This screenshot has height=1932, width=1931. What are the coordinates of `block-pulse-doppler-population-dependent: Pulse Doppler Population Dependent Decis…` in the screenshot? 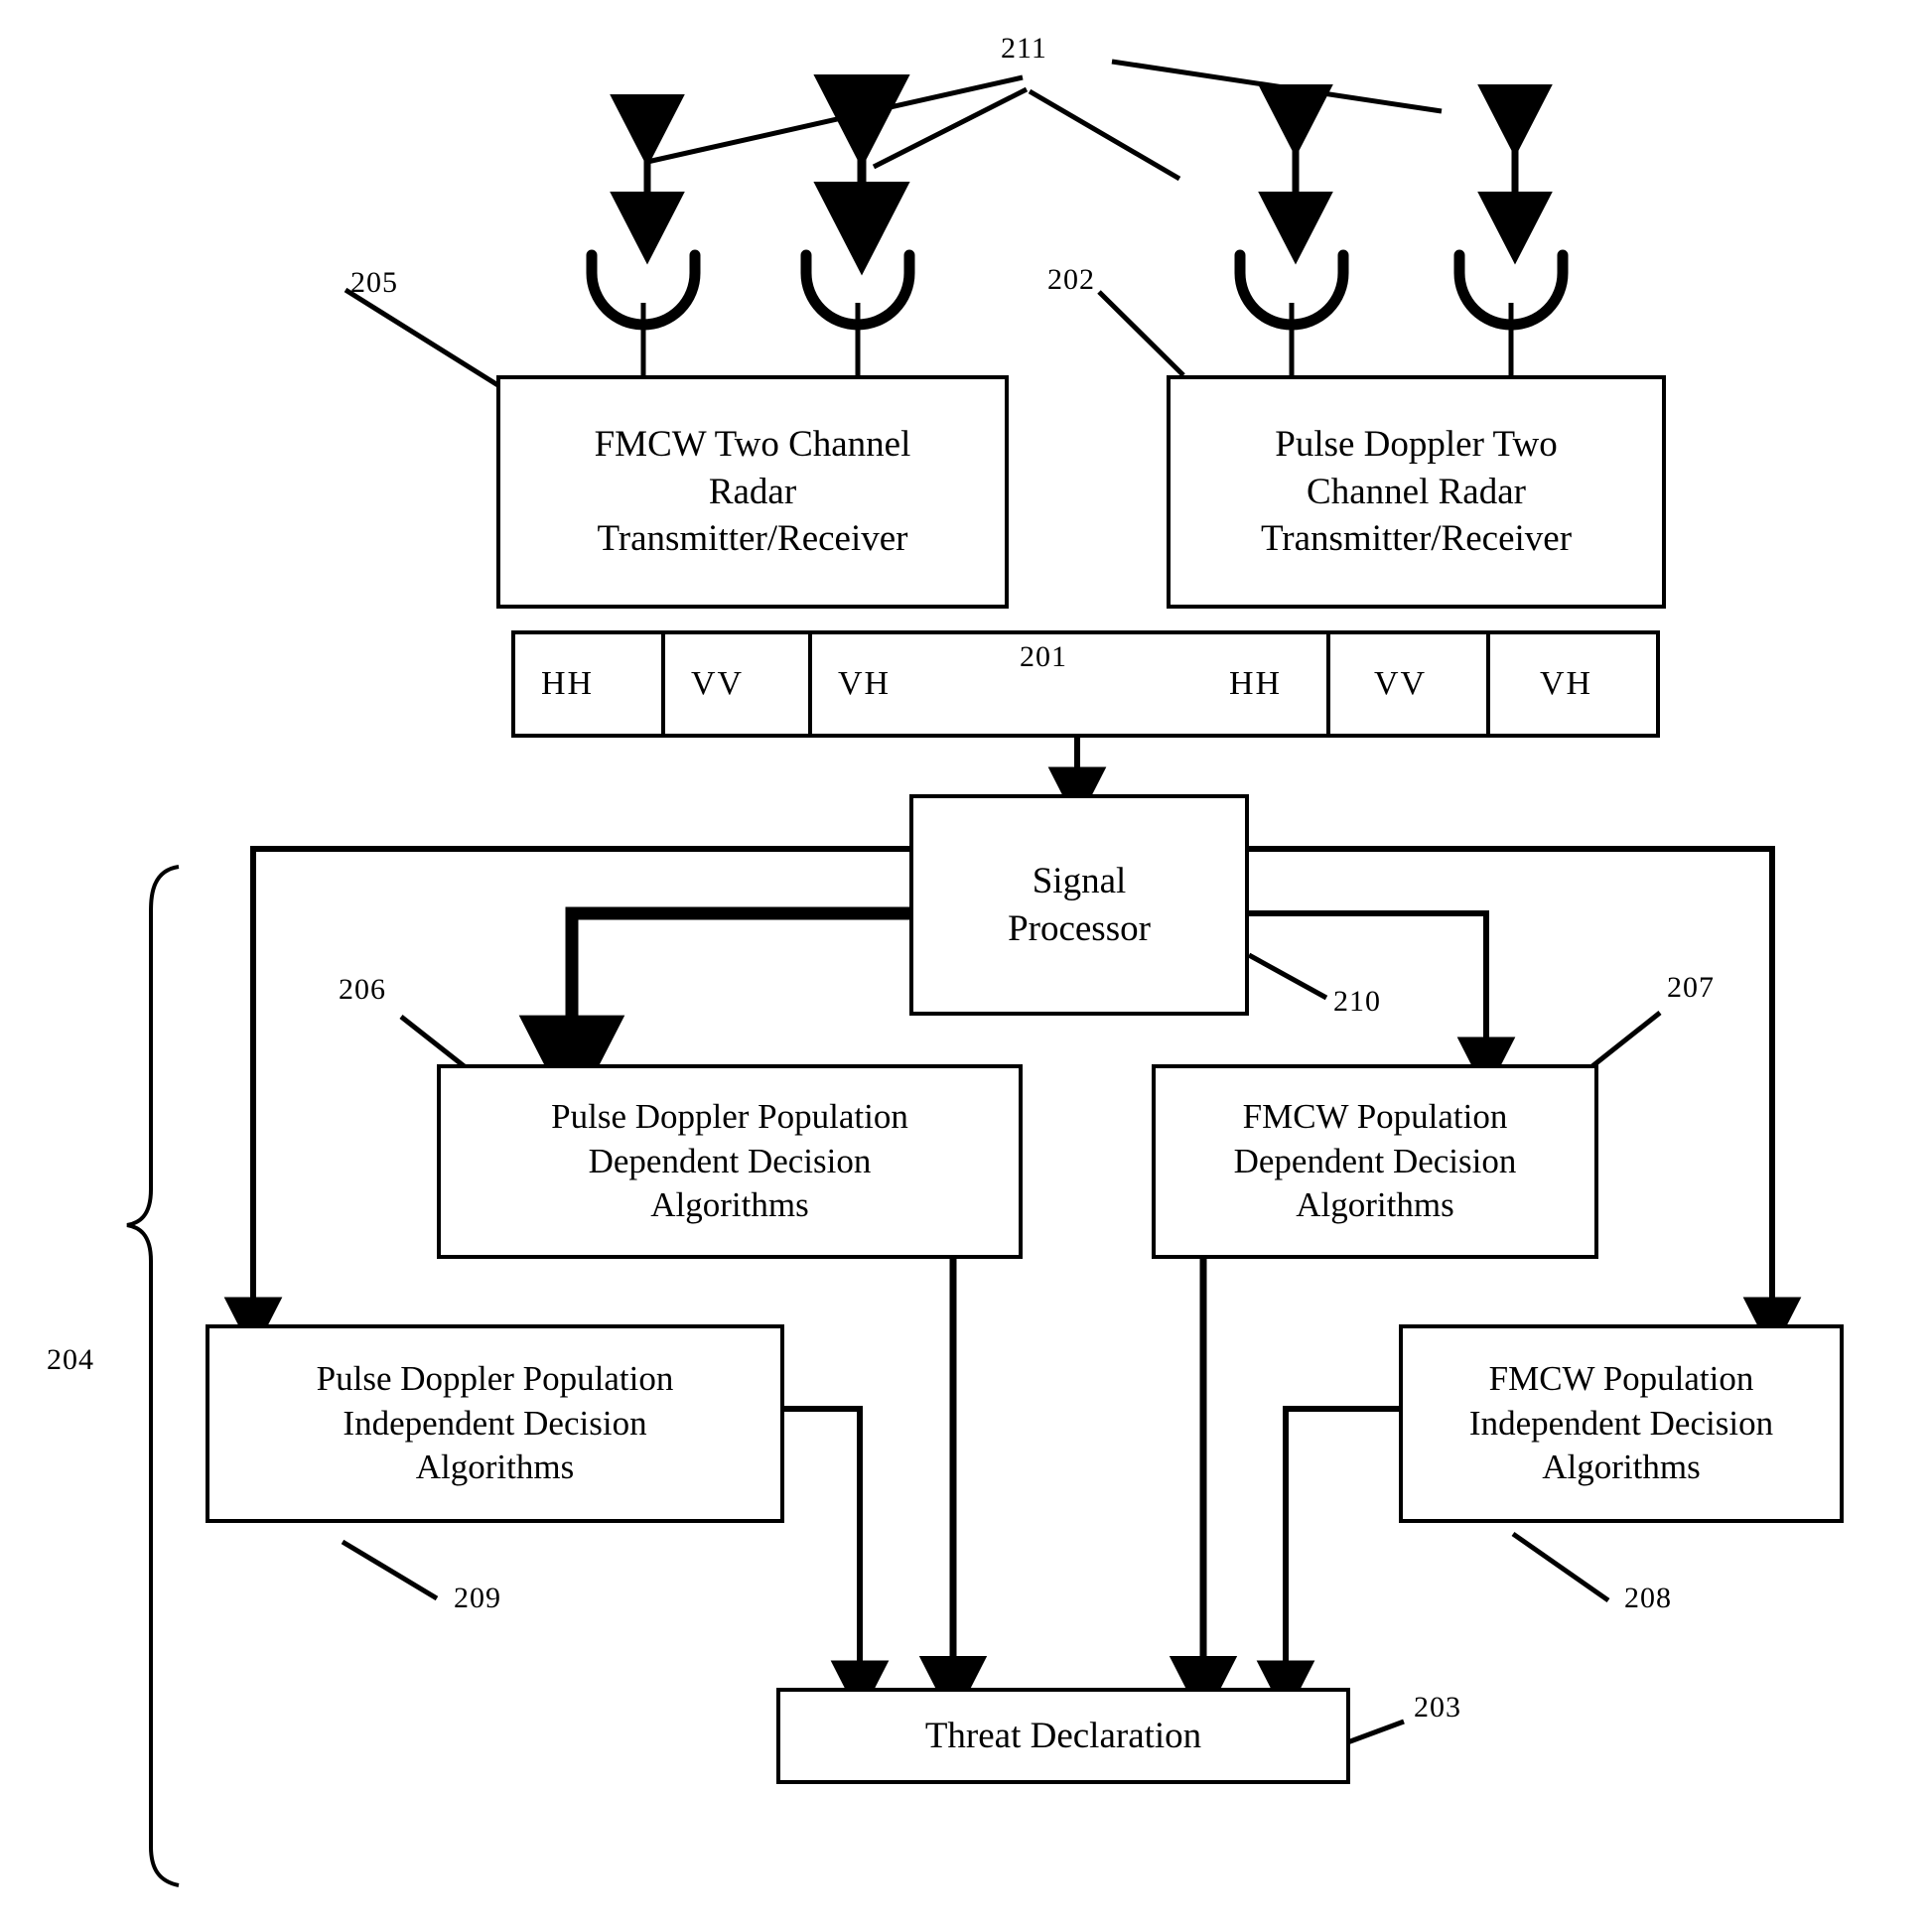 It's located at (730, 1162).